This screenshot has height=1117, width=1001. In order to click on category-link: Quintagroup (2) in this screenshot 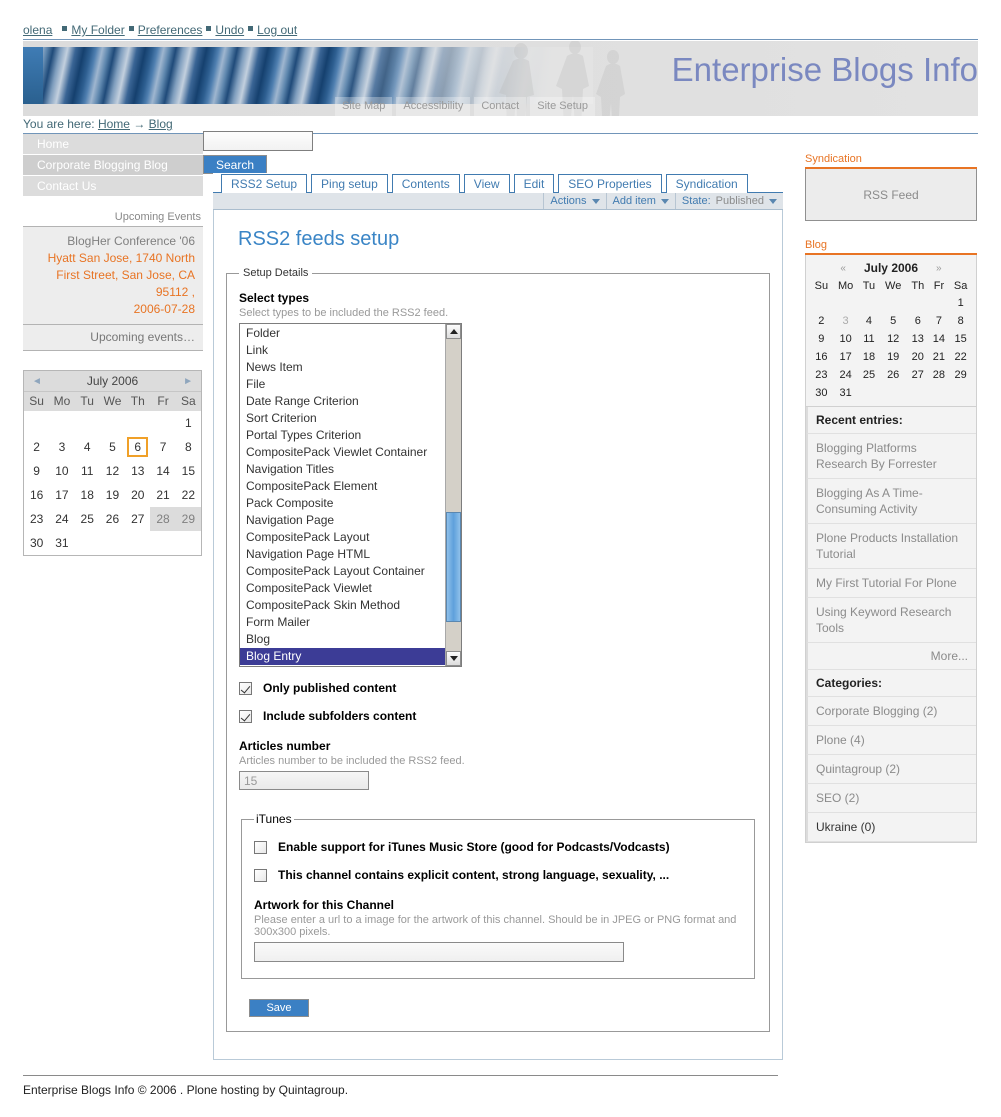, I will do `click(891, 769)`.